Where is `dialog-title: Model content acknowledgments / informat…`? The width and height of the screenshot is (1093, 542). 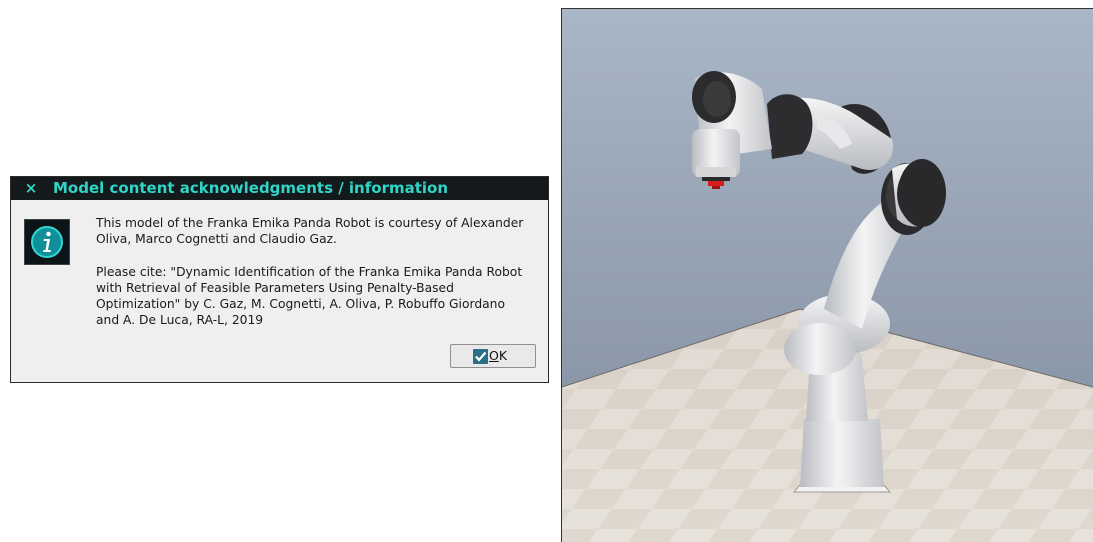 dialog-title: Model content acknowledgments / informat… is located at coordinates (251, 188).